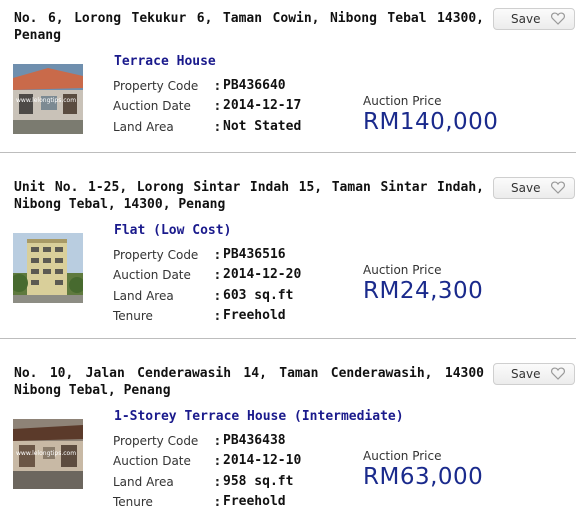 Image resolution: width=576 pixels, height=521 pixels. What do you see at coordinates (431, 122) in the screenshot?
I see `auction-price-value: RM140,000` at bounding box center [431, 122].